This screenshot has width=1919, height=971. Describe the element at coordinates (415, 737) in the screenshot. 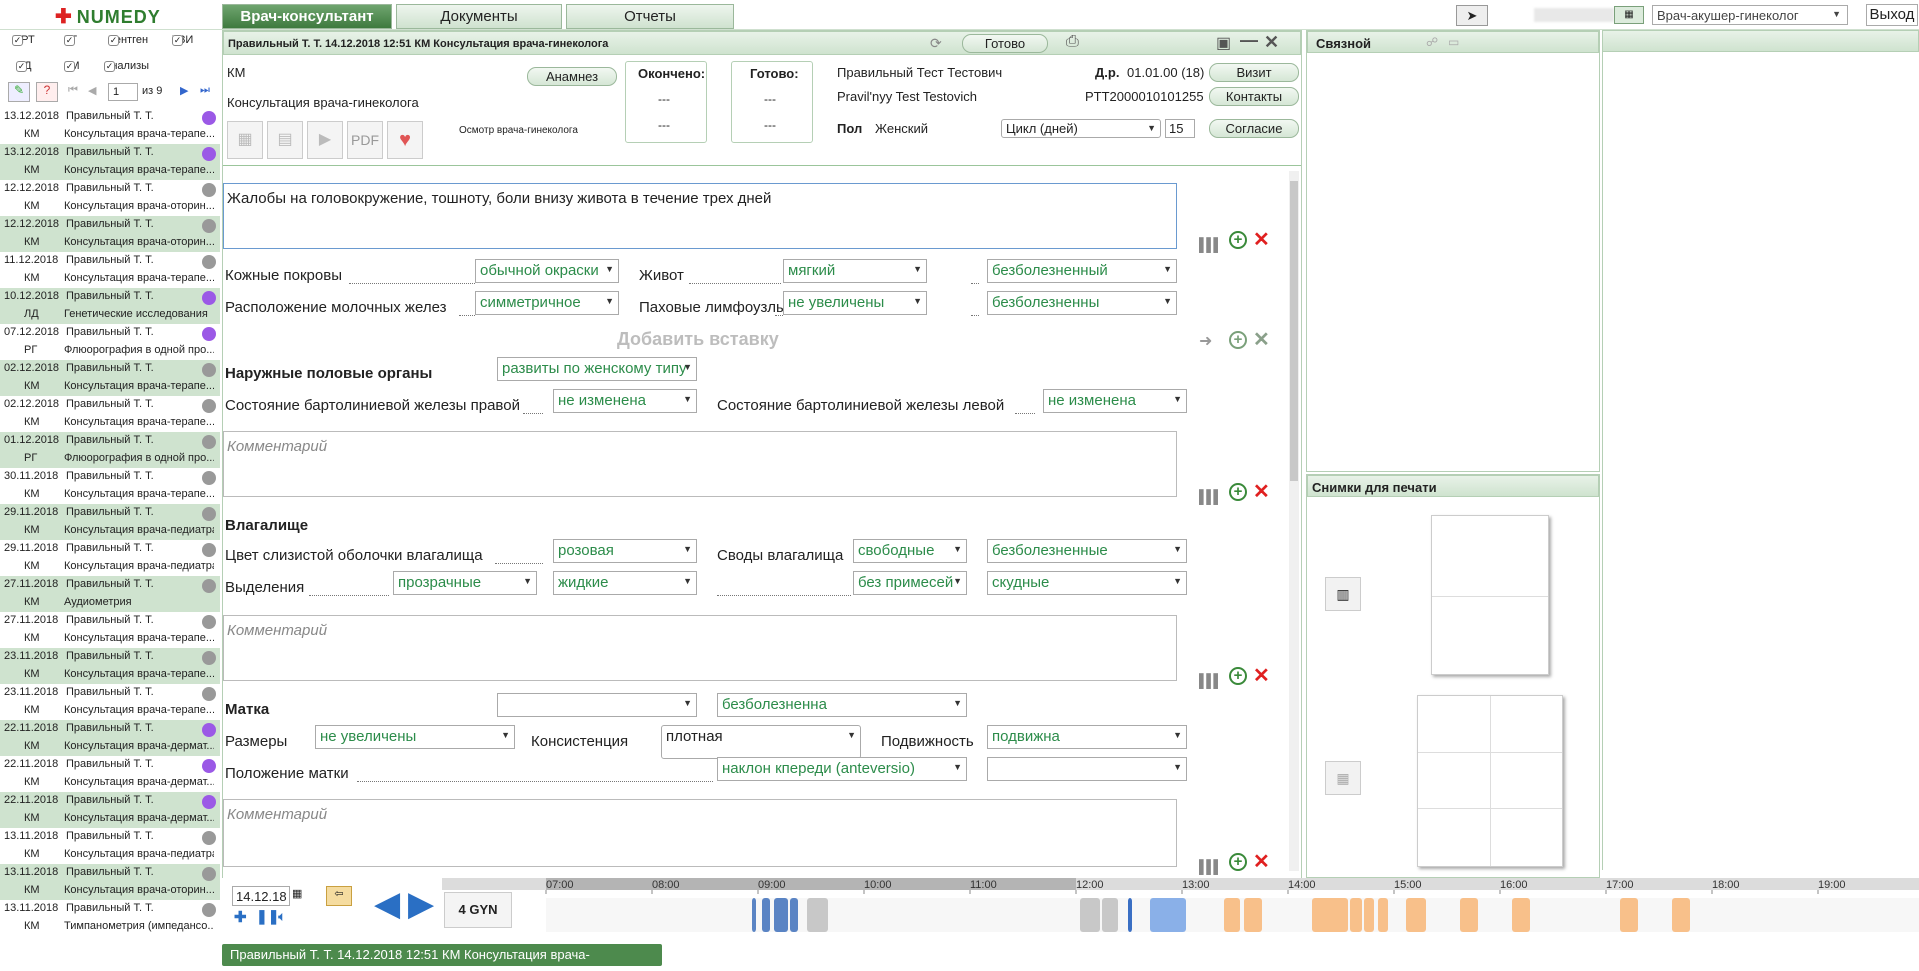

I see `size-select: не увеличены ▼` at that location.